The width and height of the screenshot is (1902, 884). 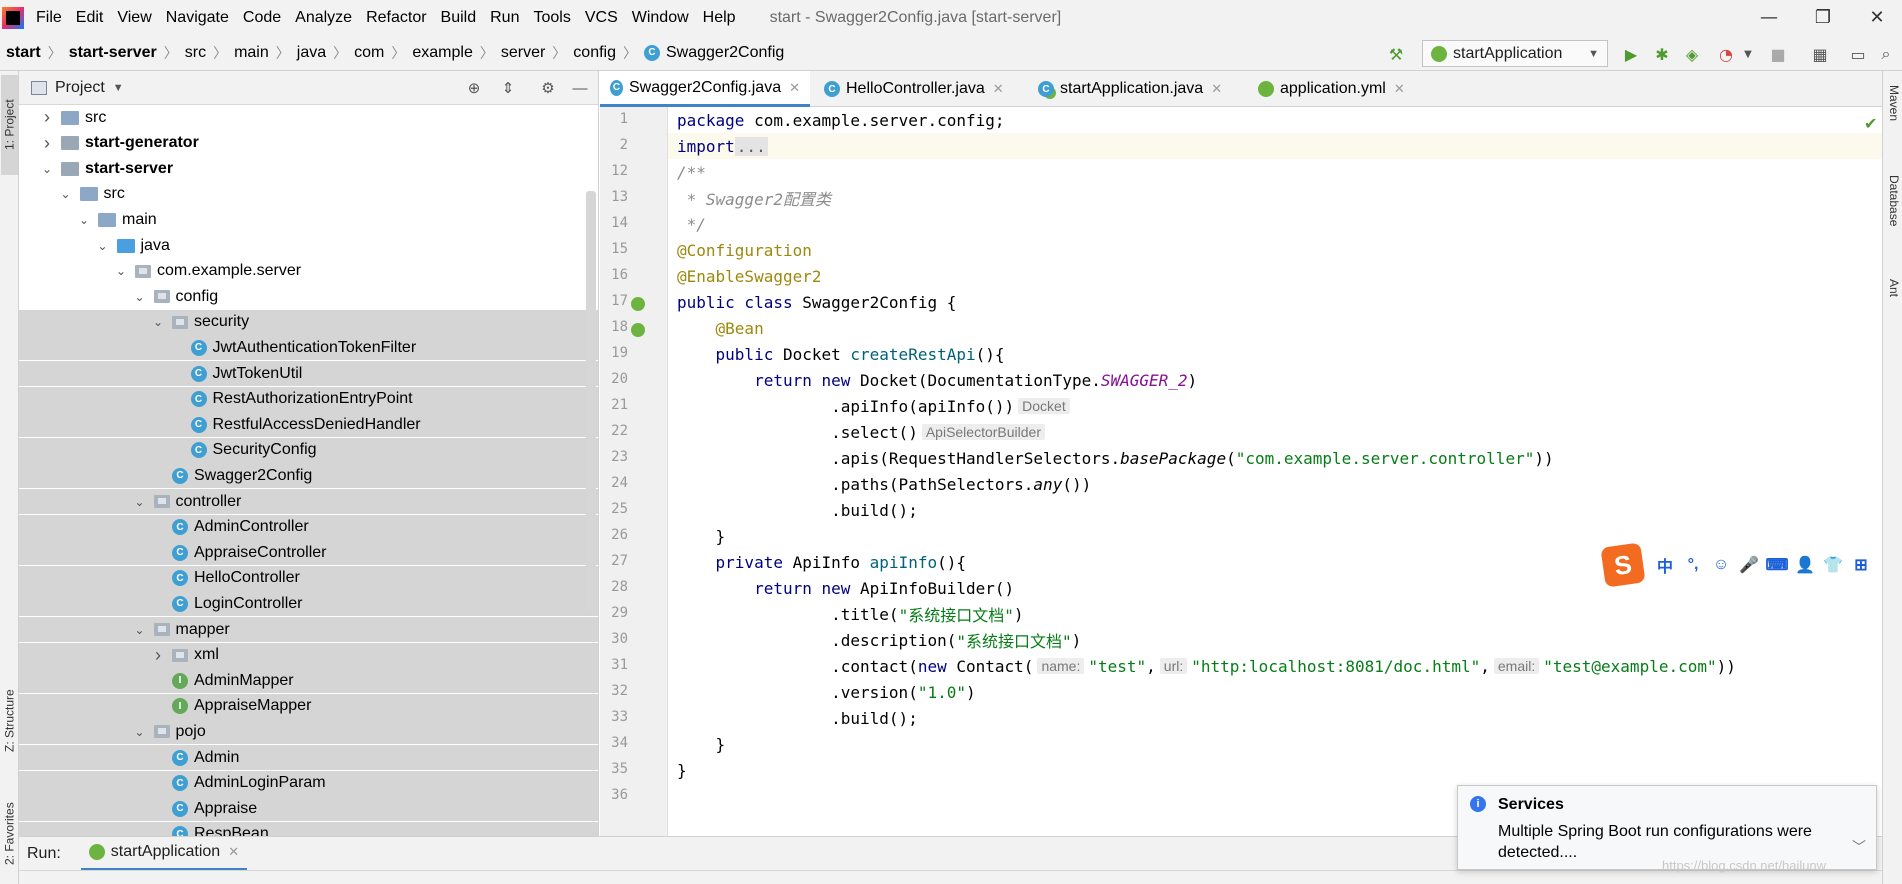 I want to click on minimize-icon: —, so click(x=1769, y=17).